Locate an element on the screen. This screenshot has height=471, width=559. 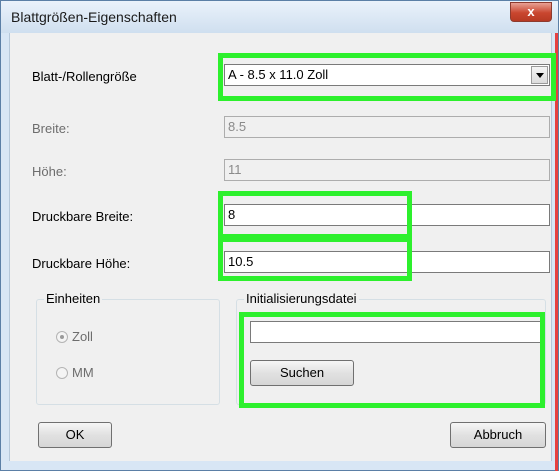
paper-size-label: Blatt-/Rollengröße is located at coordinates (84, 76).